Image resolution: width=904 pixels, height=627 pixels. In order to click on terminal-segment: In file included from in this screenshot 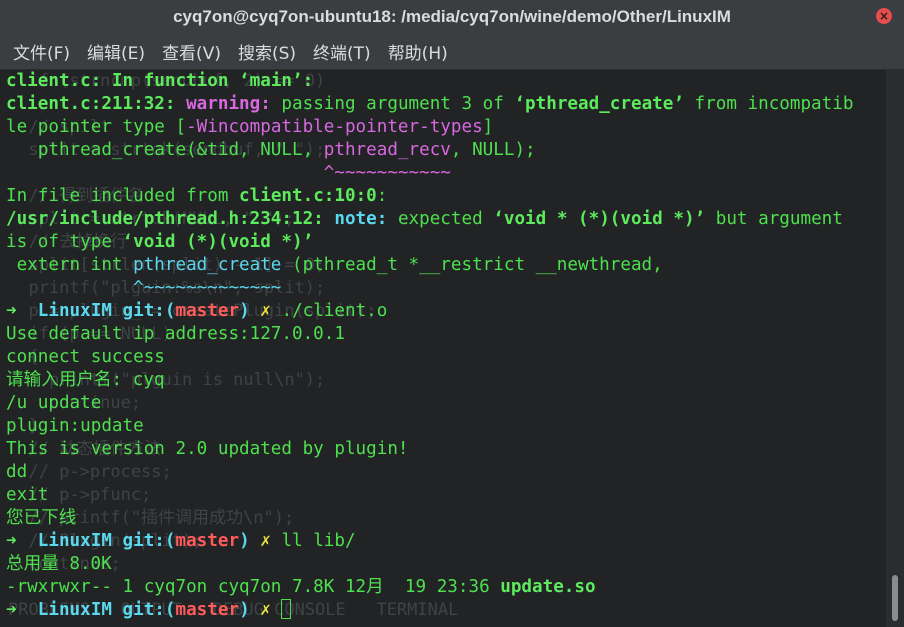, I will do `click(123, 196)`.